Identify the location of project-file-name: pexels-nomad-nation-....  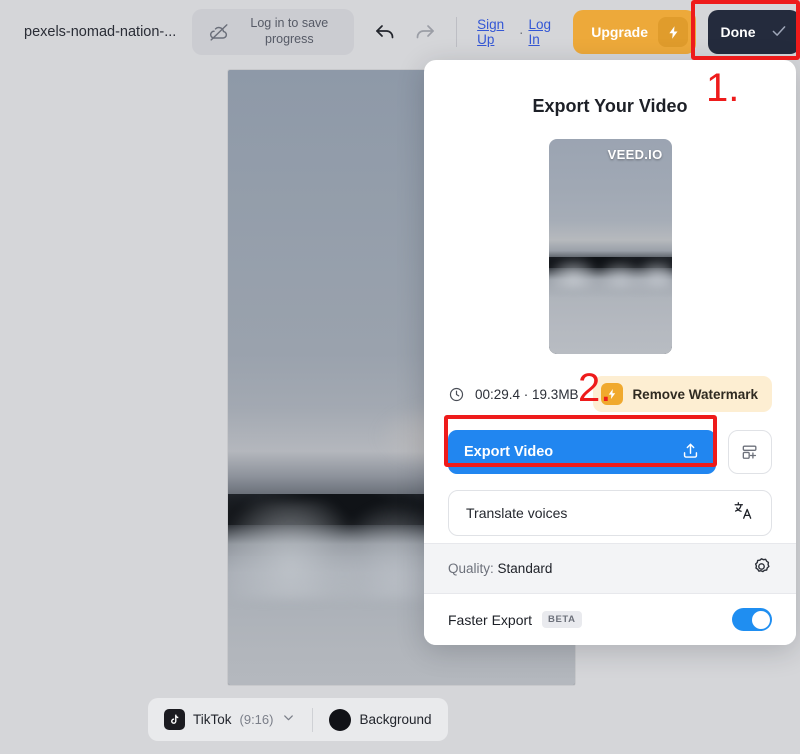
(100, 32).